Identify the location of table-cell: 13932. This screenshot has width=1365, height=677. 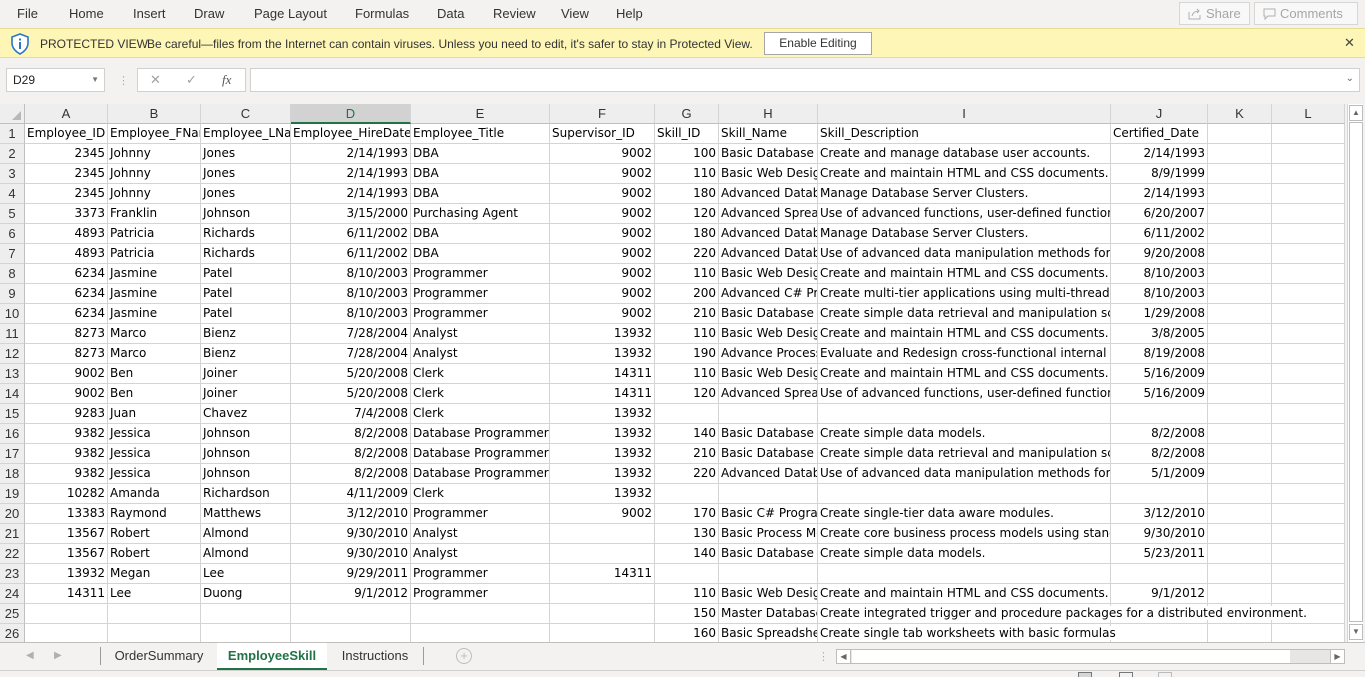
(66, 574).